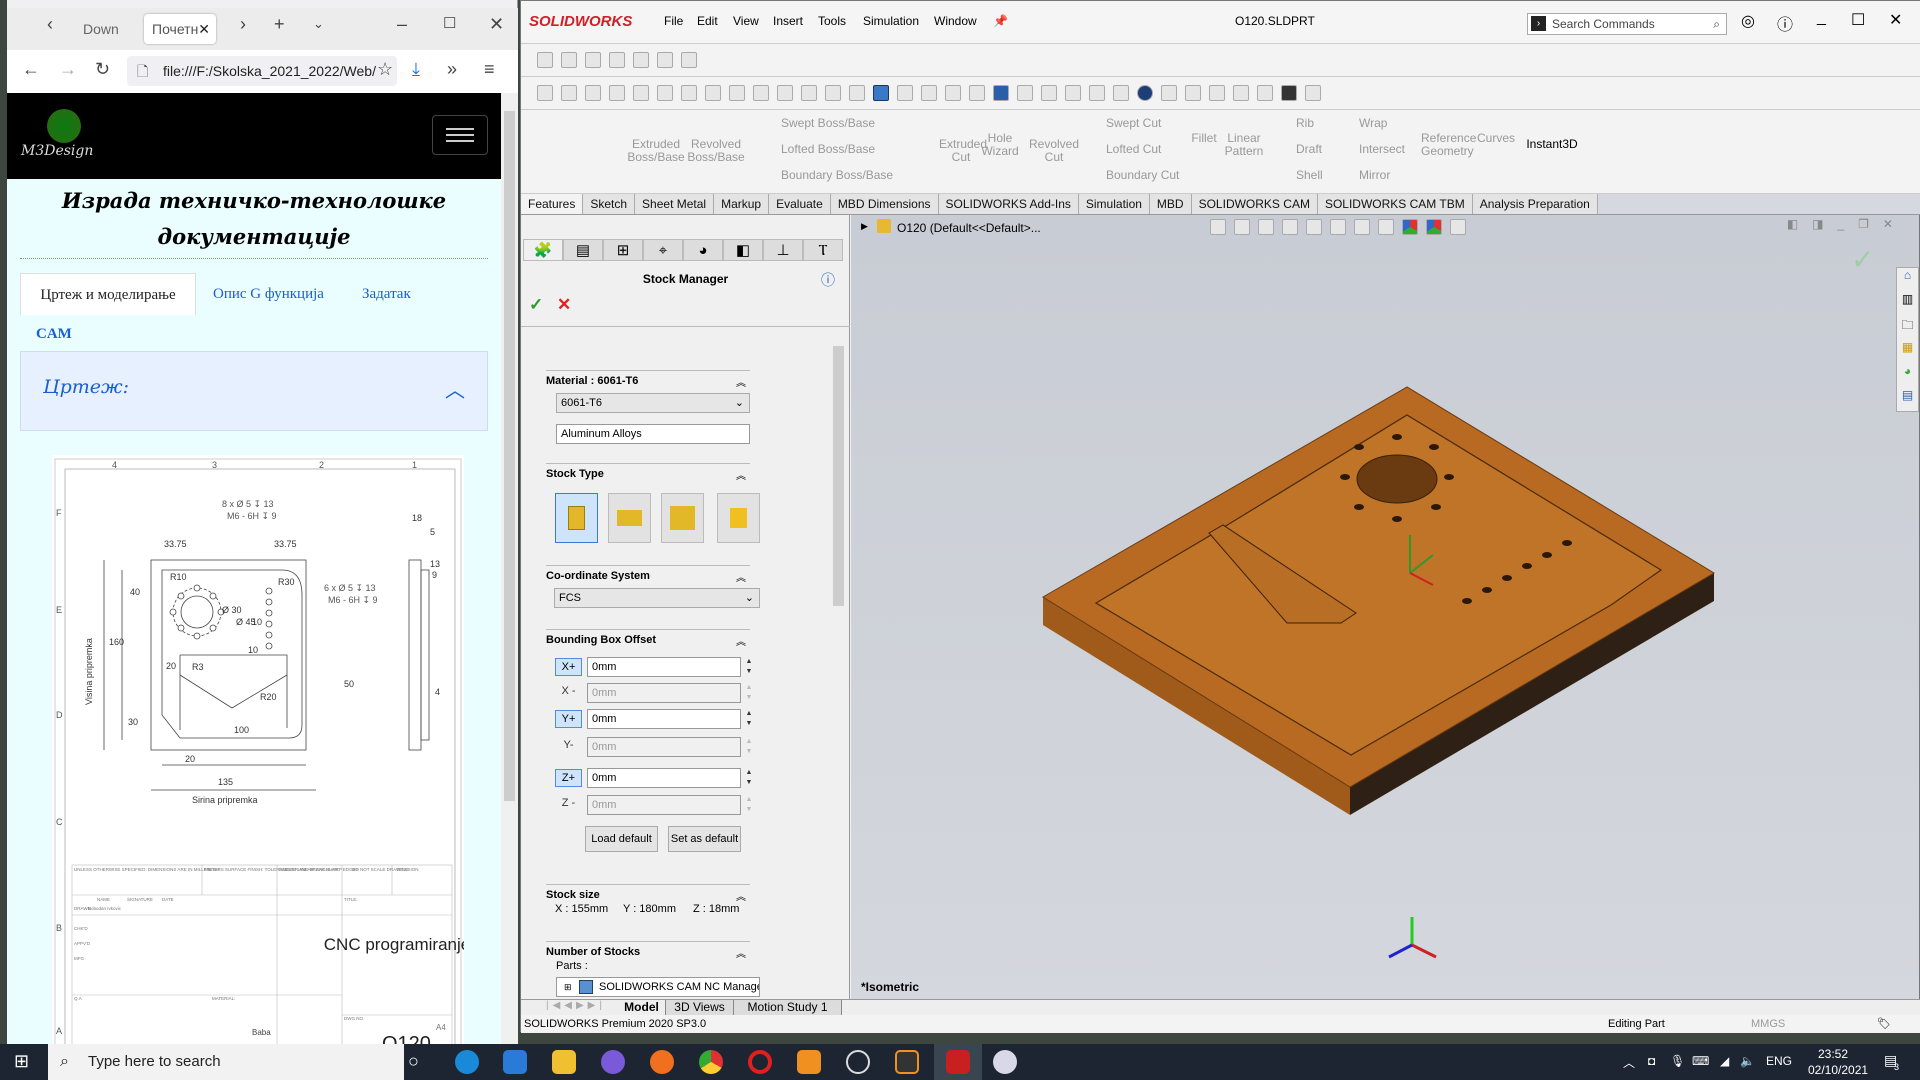 This screenshot has width=1920, height=1080. What do you see at coordinates (749, 805) in the screenshot?
I see `z-minus-spinner: ▲ ▼` at bounding box center [749, 805].